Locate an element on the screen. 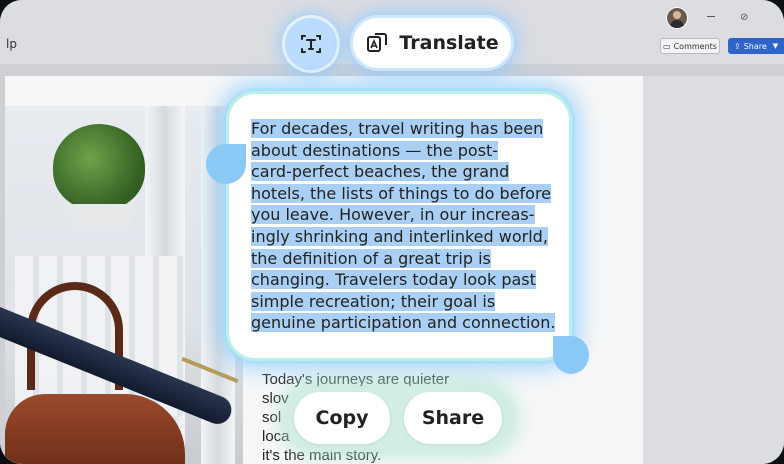 The width and height of the screenshot is (784, 464). selected-text-line: genuine participation and connection. is located at coordinates (403, 323).